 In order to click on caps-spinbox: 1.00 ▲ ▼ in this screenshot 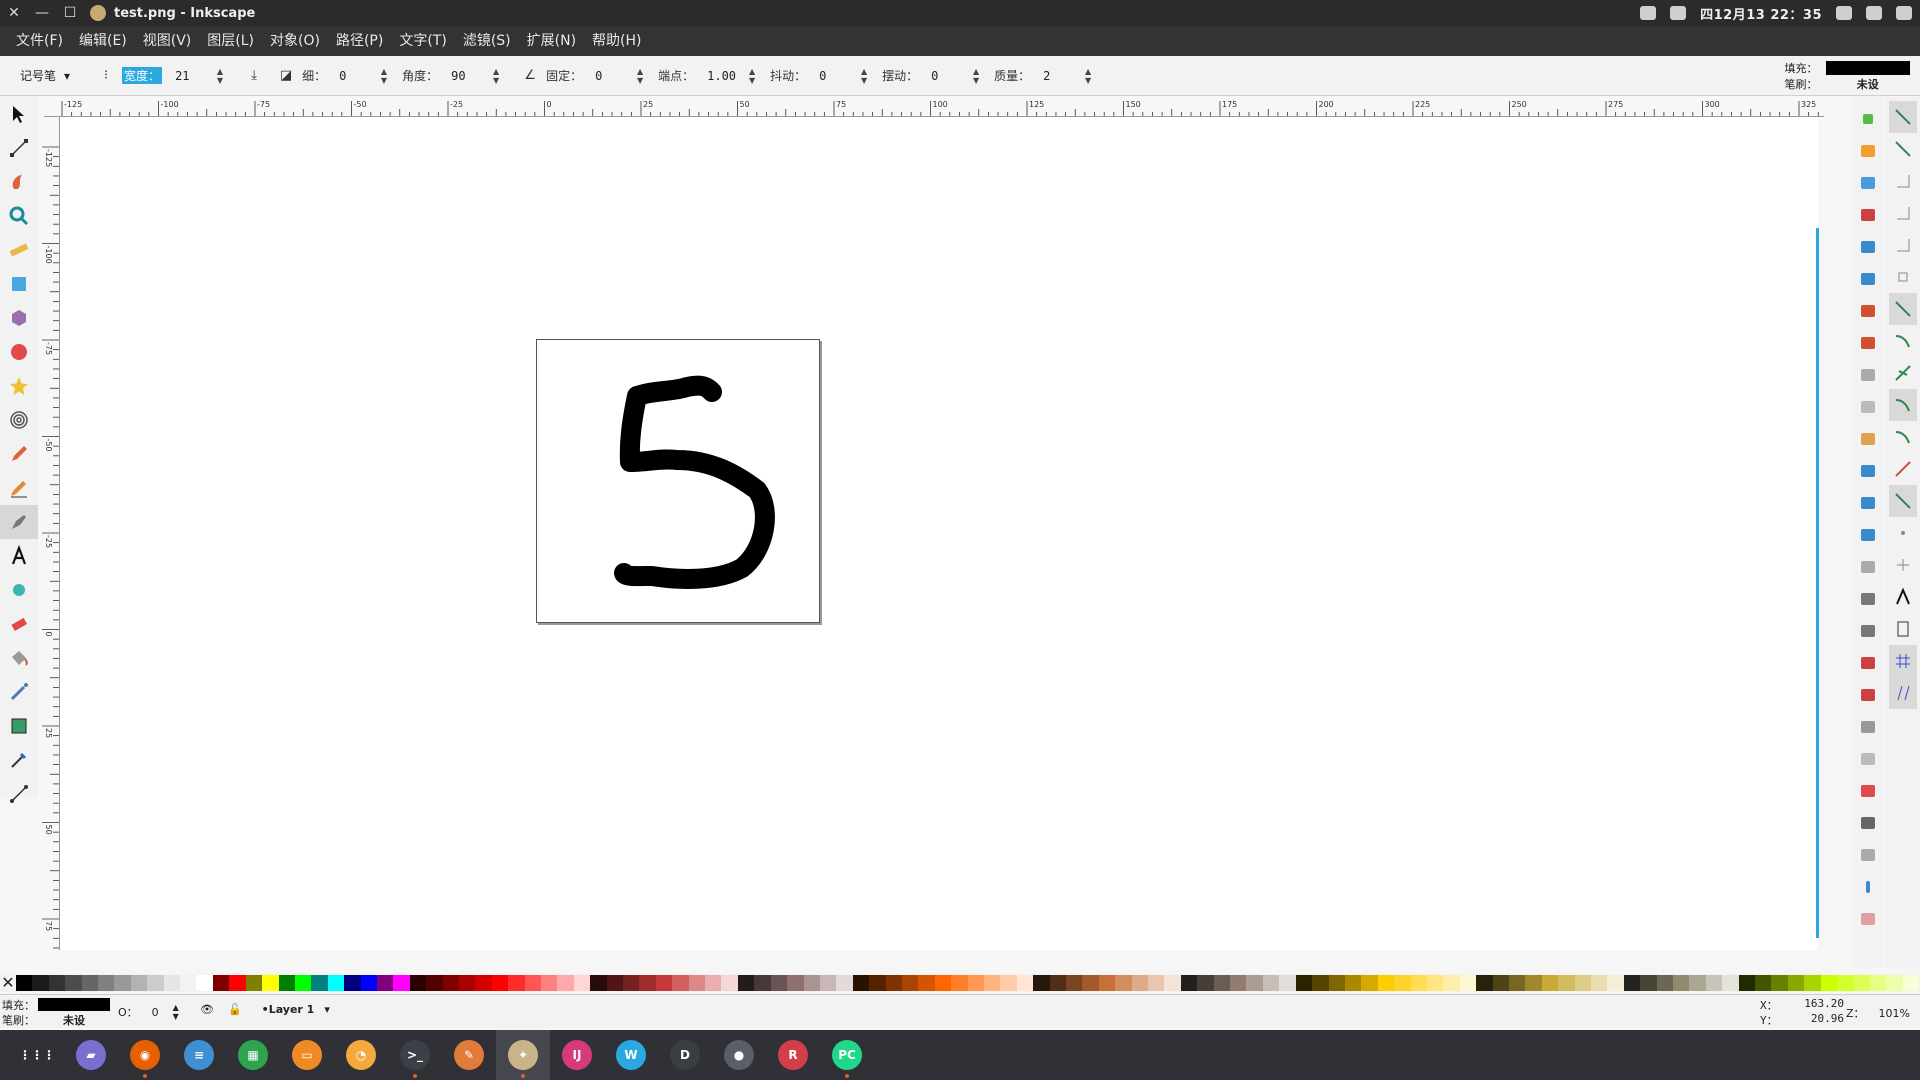, I will do `click(731, 76)`.